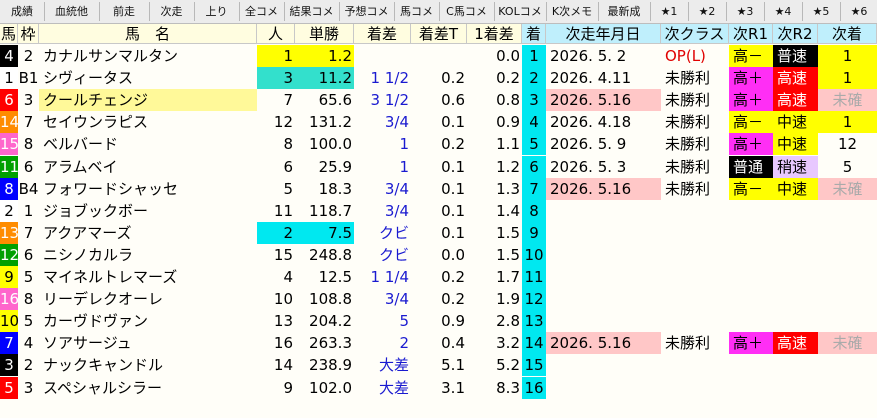  I want to click on tab-9: C馬コメ, so click(467, 11).